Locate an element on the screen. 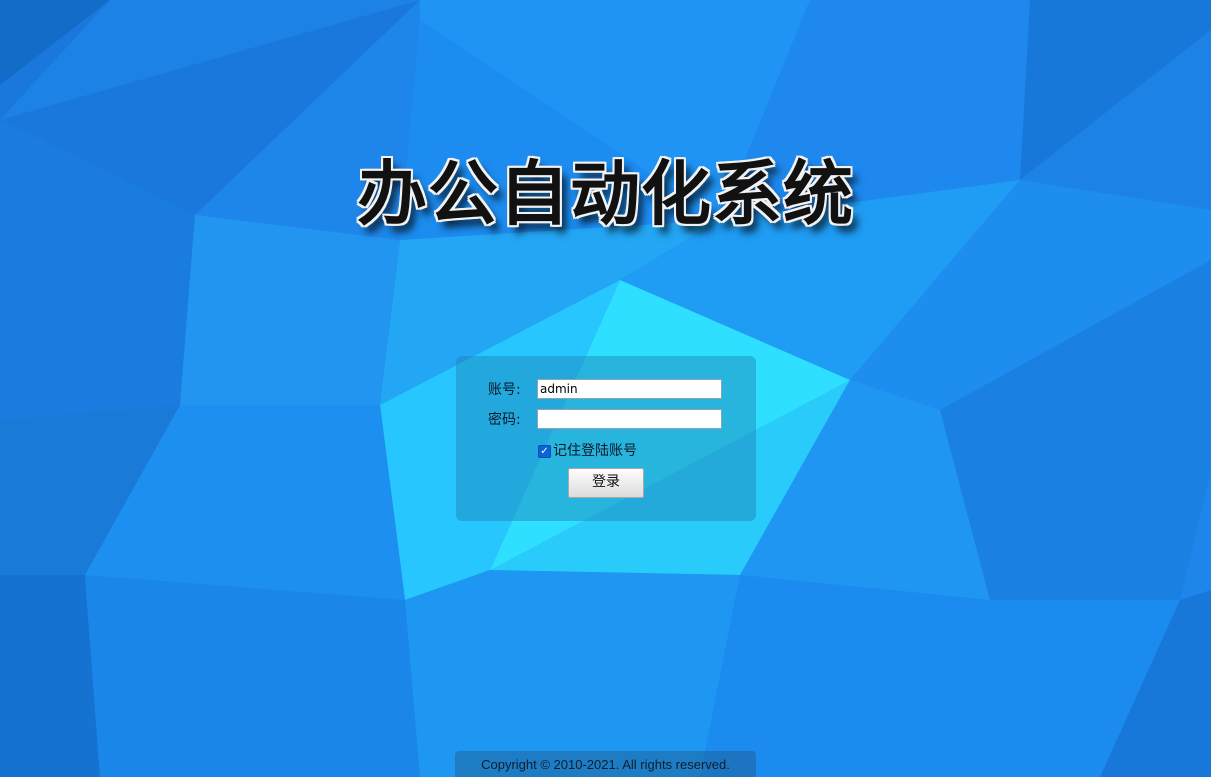 The width and height of the screenshot is (1211, 777). account-input is located at coordinates (629, 389).